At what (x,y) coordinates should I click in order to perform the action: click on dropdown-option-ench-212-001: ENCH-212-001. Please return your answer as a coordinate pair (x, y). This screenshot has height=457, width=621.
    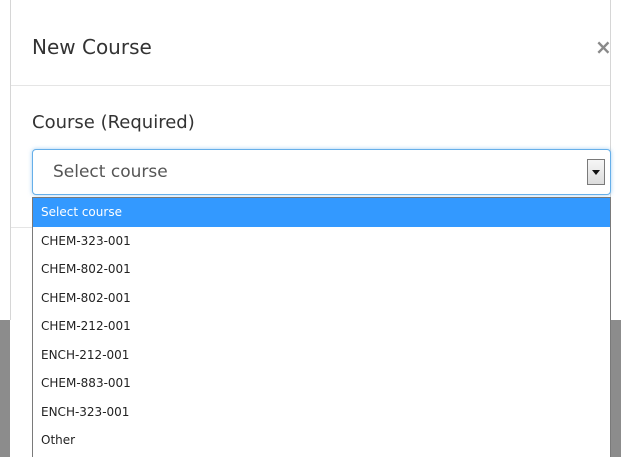
    Looking at the image, I should click on (321, 355).